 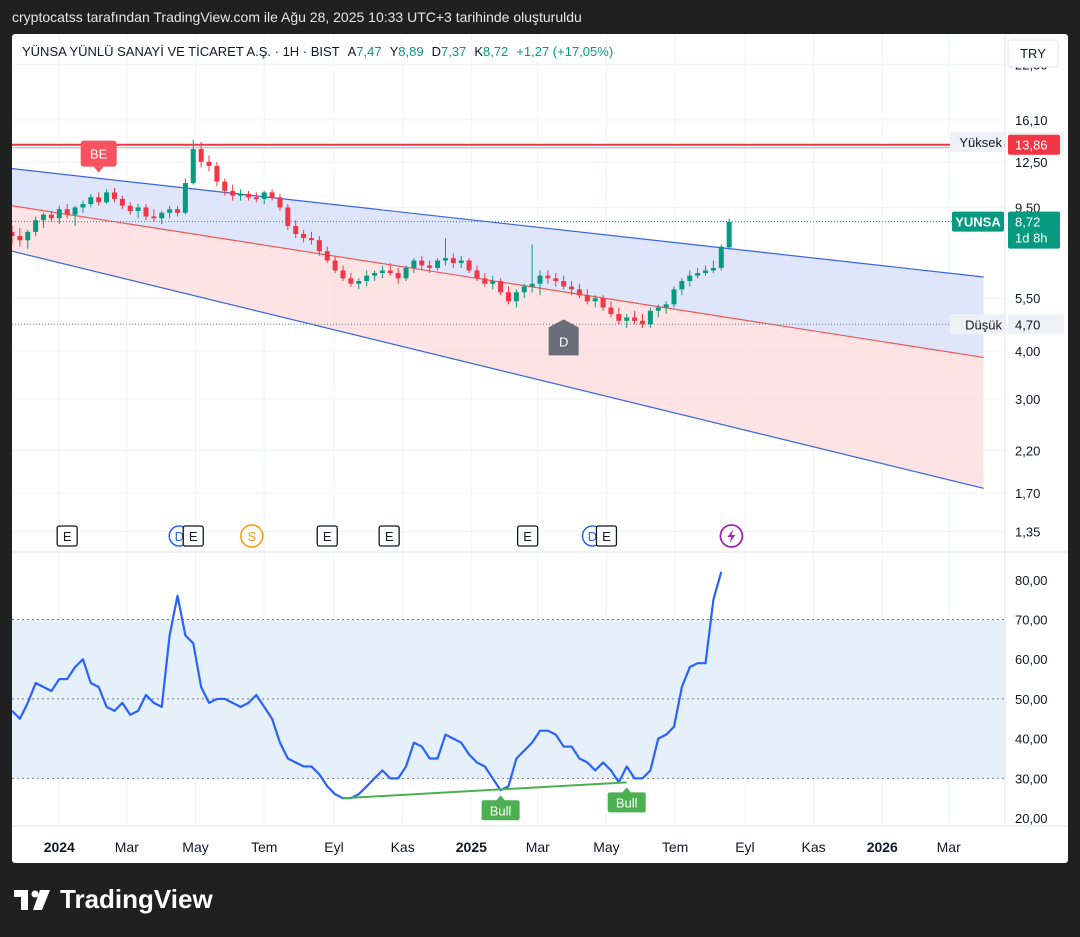 What do you see at coordinates (564, 51) in the screenshot?
I see `legend-change: +1,27 (+17,05%)` at bounding box center [564, 51].